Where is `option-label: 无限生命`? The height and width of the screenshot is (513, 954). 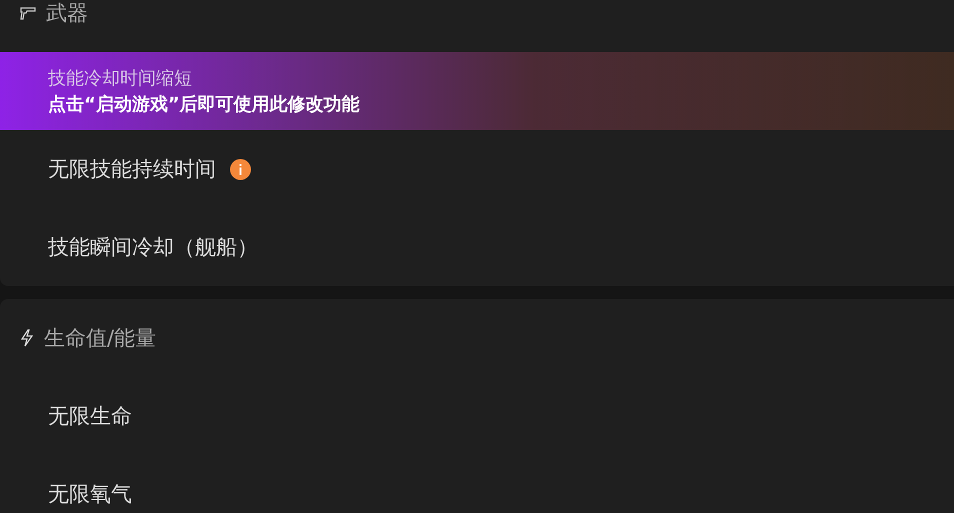
option-label: 无限生命 is located at coordinates (90, 416).